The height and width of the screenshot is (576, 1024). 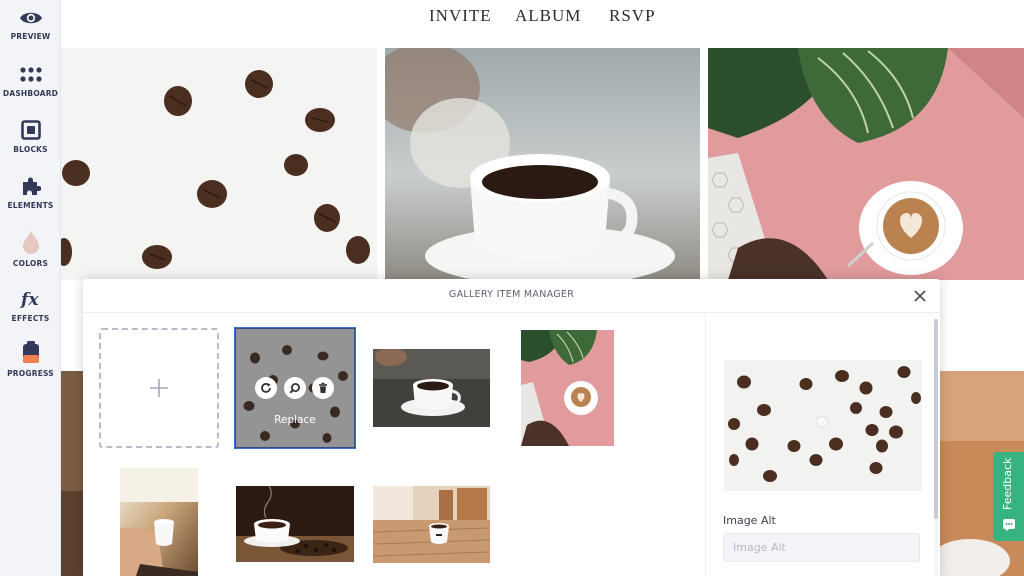 I want to click on close-icon, so click(x=920, y=296).